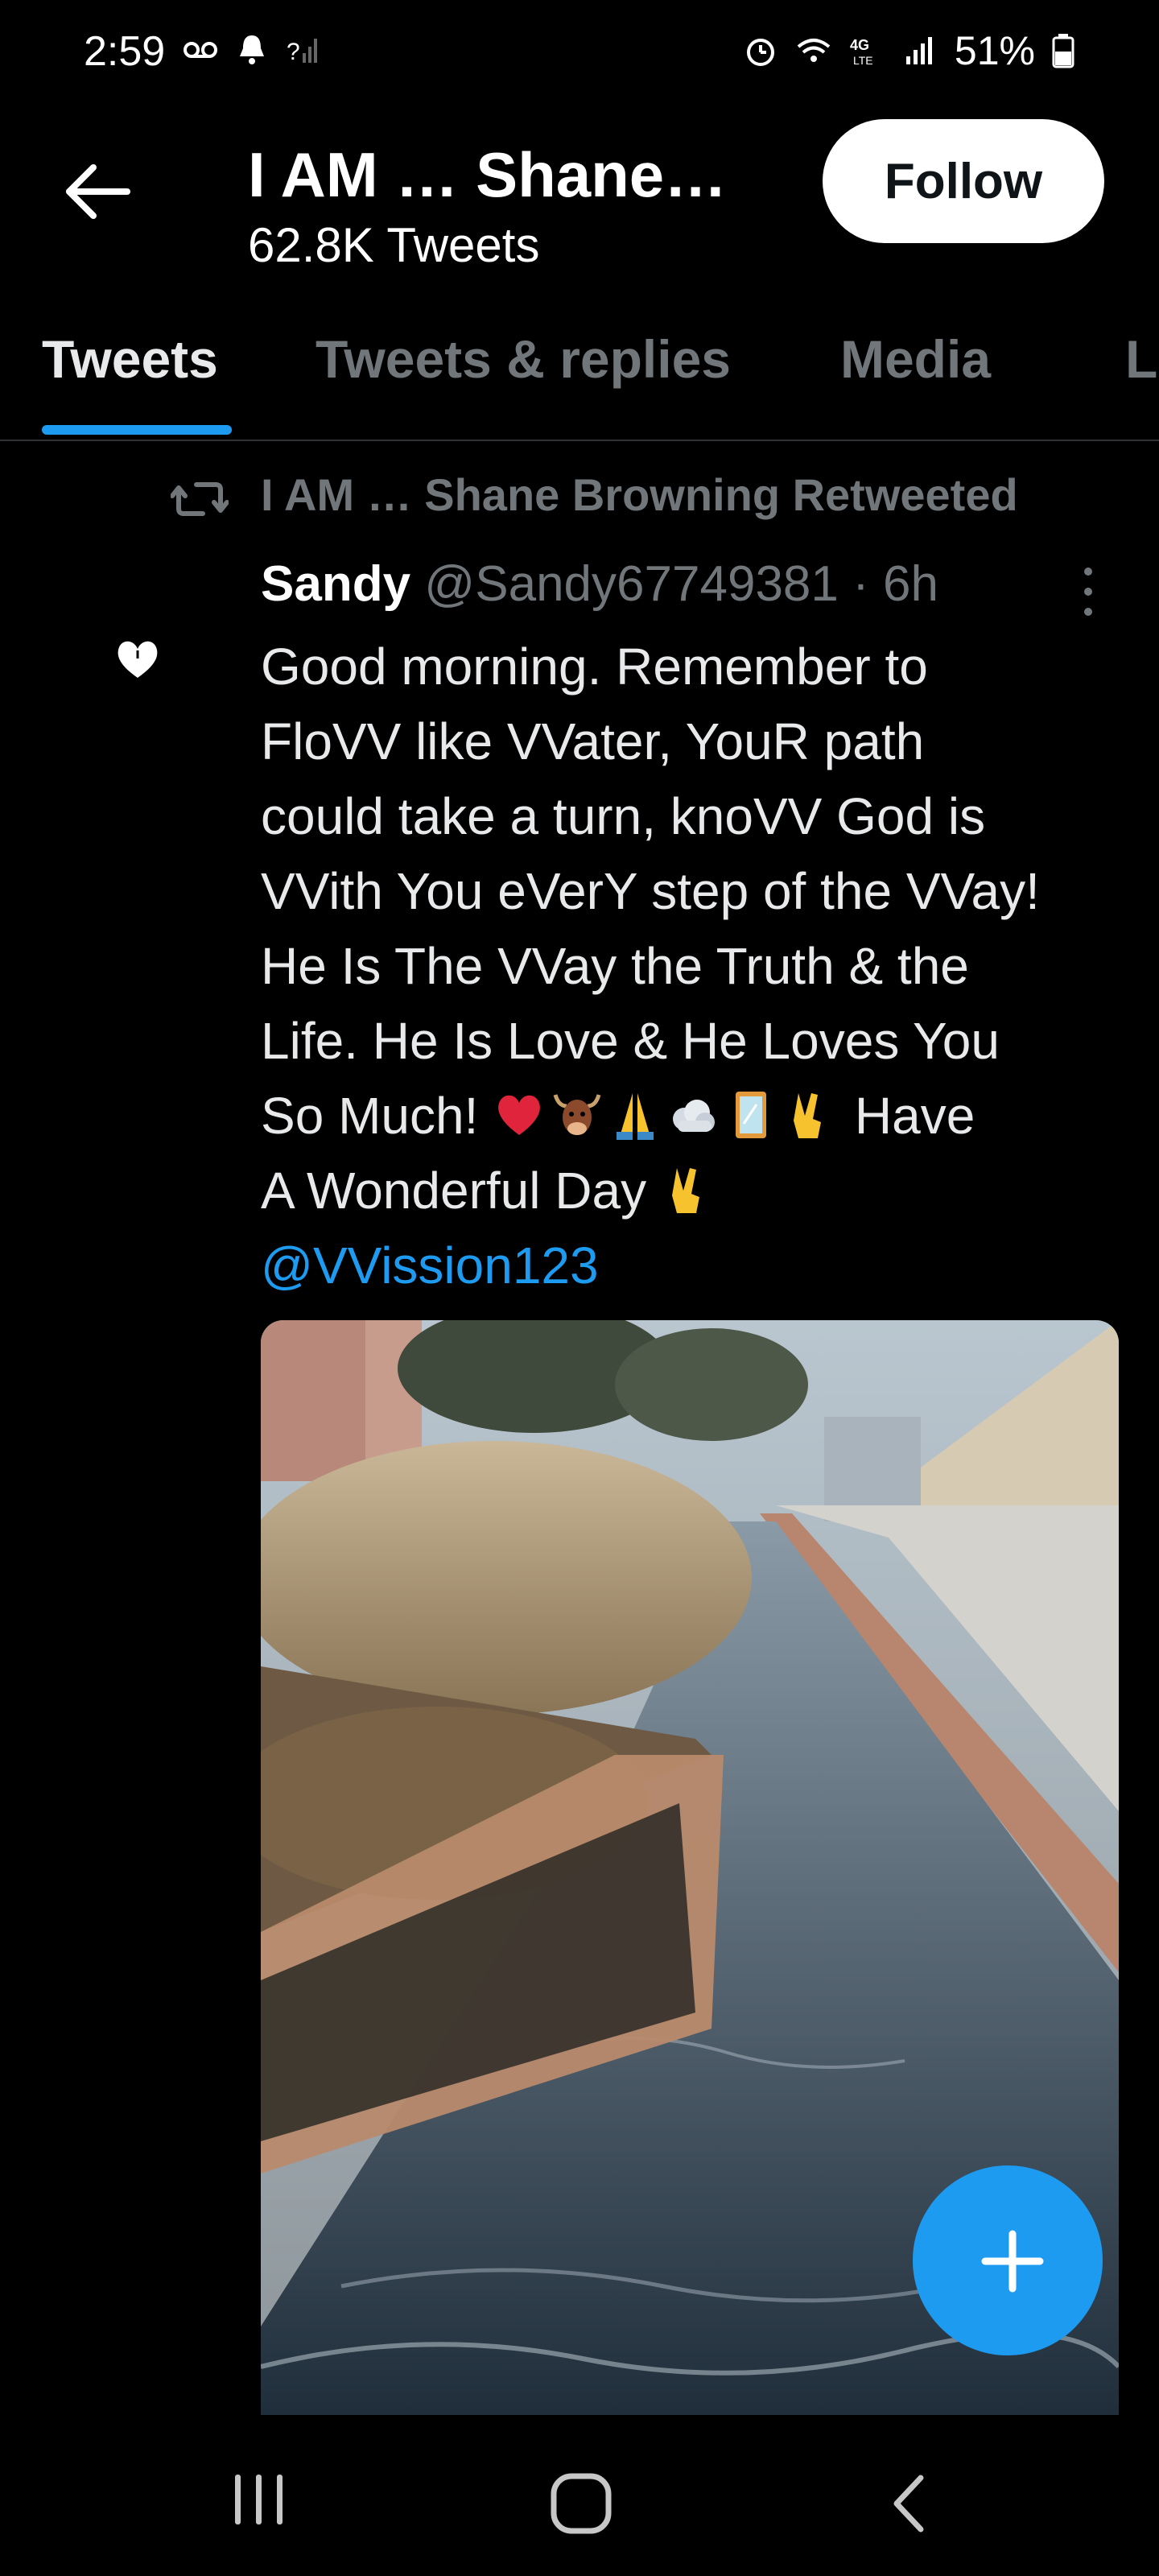 The height and width of the screenshot is (2576, 1159). What do you see at coordinates (895, 584) in the screenshot?
I see `tweet-time: · 6h` at bounding box center [895, 584].